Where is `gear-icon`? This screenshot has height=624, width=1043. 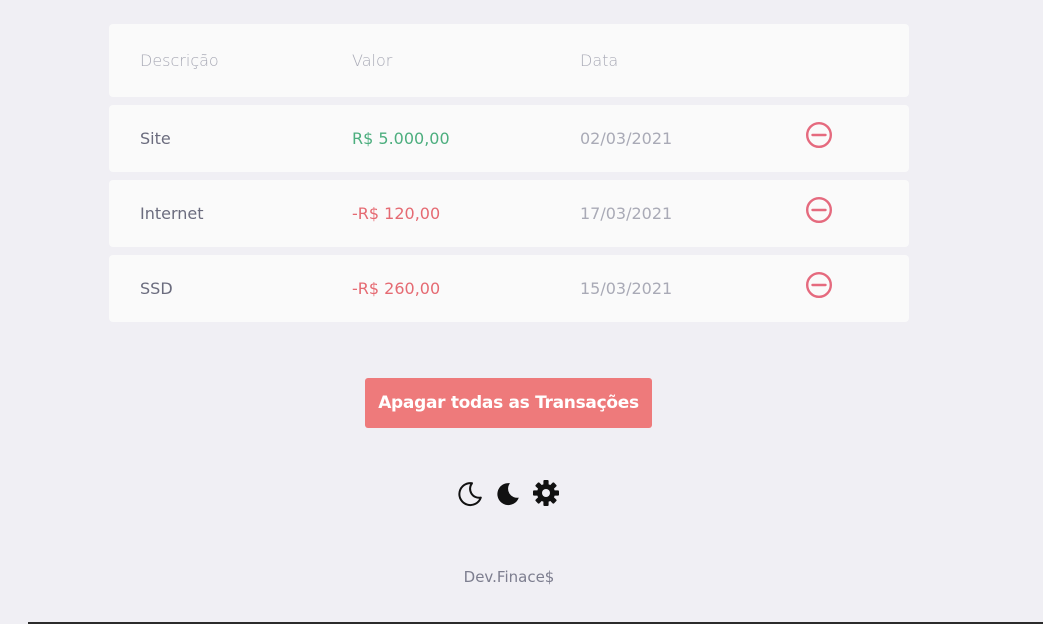
gear-icon is located at coordinates (546, 494).